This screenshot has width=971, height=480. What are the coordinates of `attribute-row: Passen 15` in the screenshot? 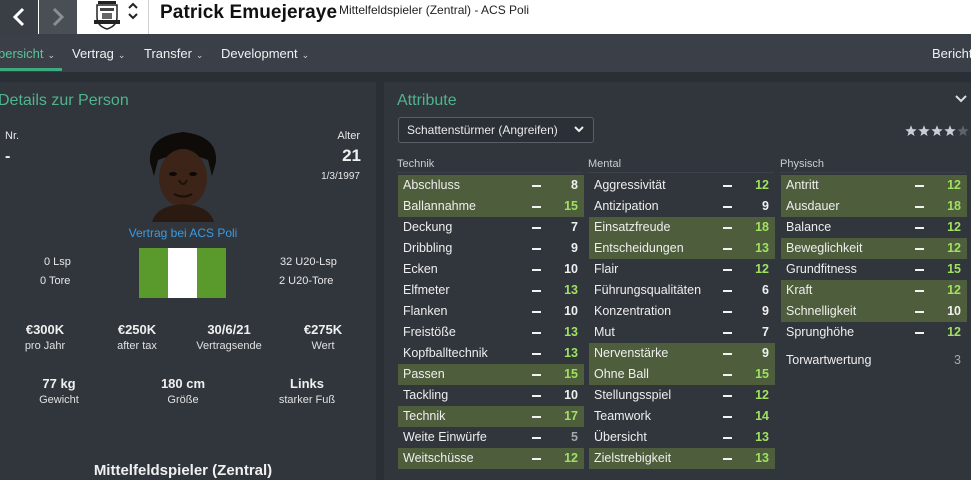 It's located at (491, 374).